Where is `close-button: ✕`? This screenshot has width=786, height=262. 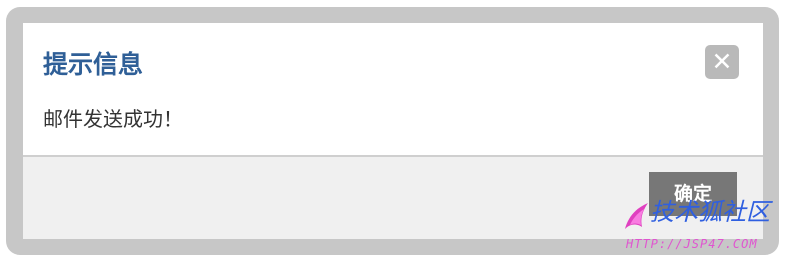 close-button: ✕ is located at coordinates (722, 62).